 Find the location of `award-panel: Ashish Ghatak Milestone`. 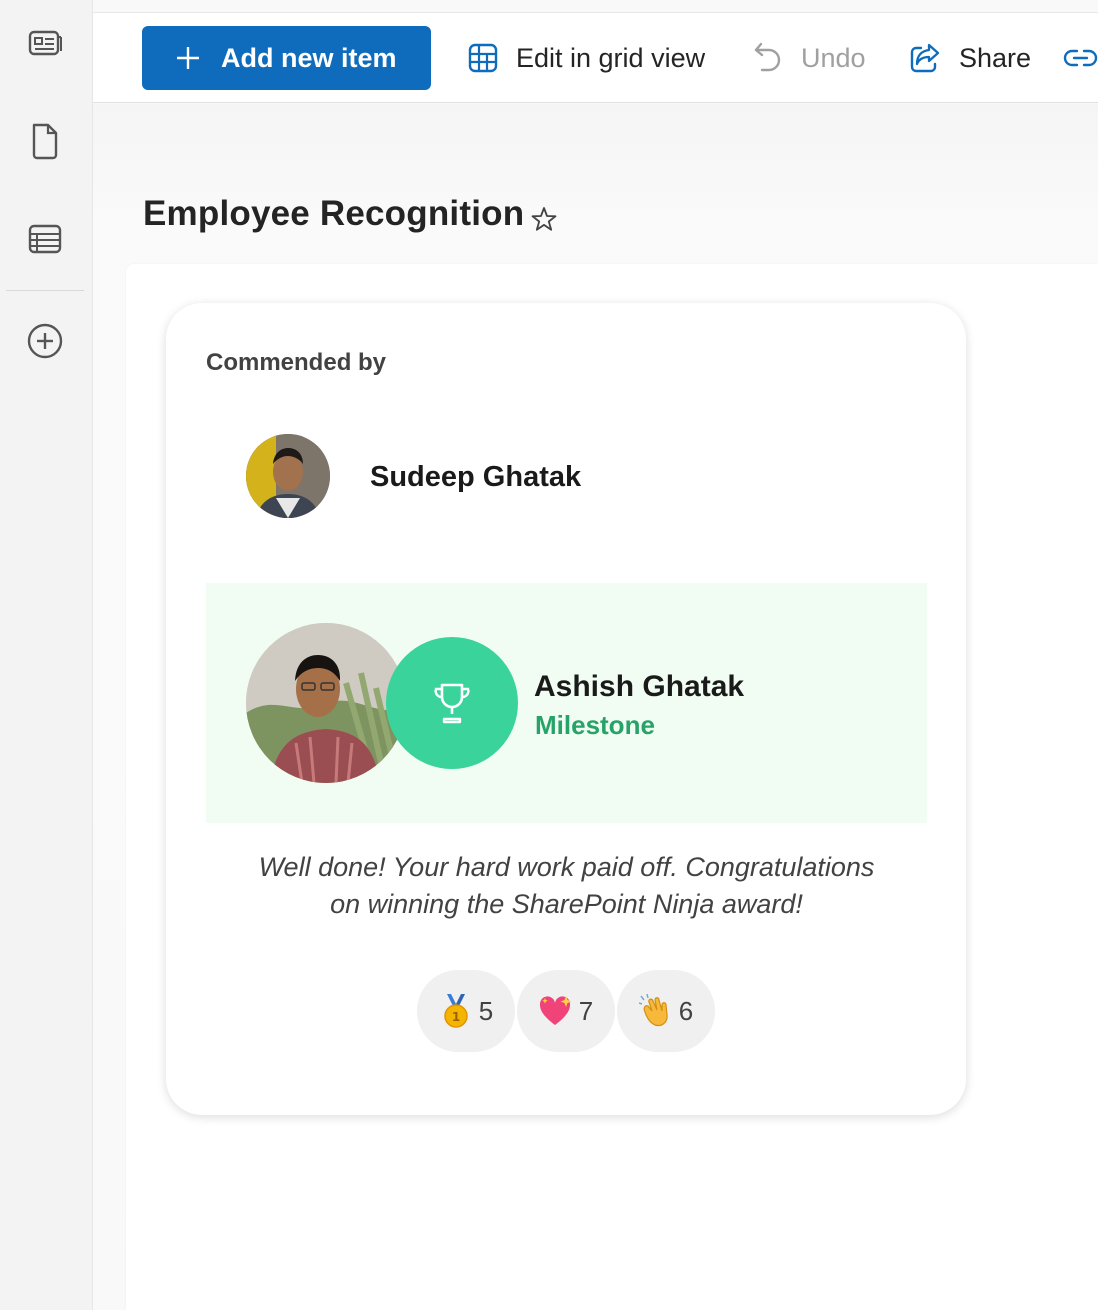

award-panel: Ashish Ghatak Milestone is located at coordinates (566, 703).